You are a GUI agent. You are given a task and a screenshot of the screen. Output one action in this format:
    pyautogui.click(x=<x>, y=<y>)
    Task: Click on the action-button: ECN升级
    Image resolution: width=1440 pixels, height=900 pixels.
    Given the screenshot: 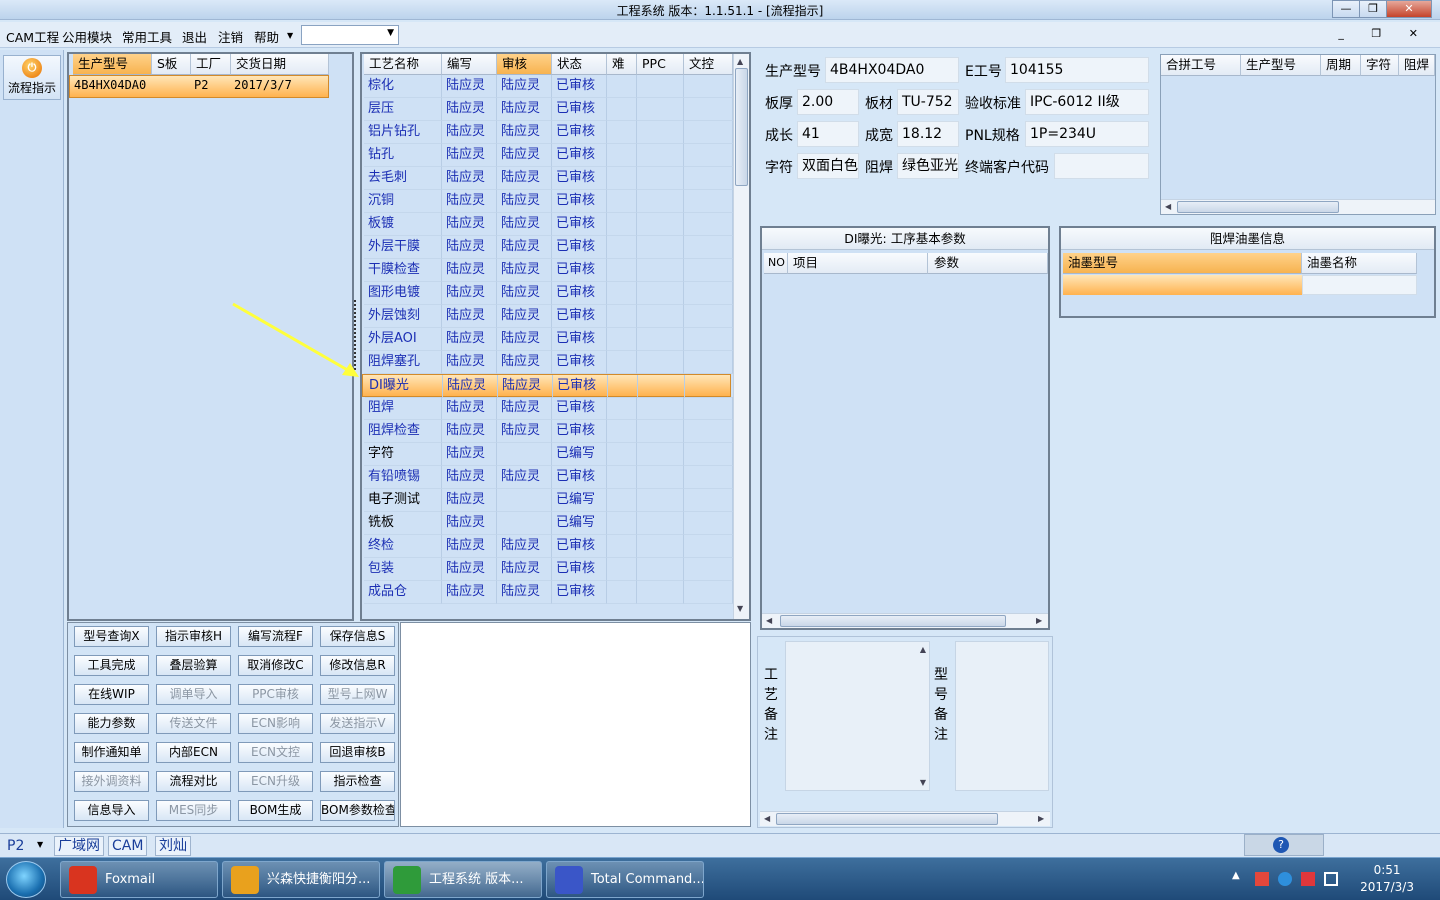 What is the action you would take?
    pyautogui.click(x=275, y=781)
    